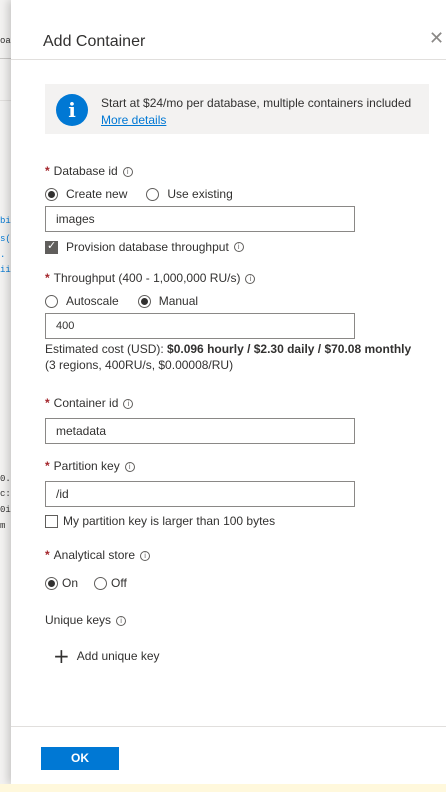 The width and height of the screenshot is (446, 792). Describe the element at coordinates (119, 583) in the screenshot. I see `analytical-off-label: Off` at that location.